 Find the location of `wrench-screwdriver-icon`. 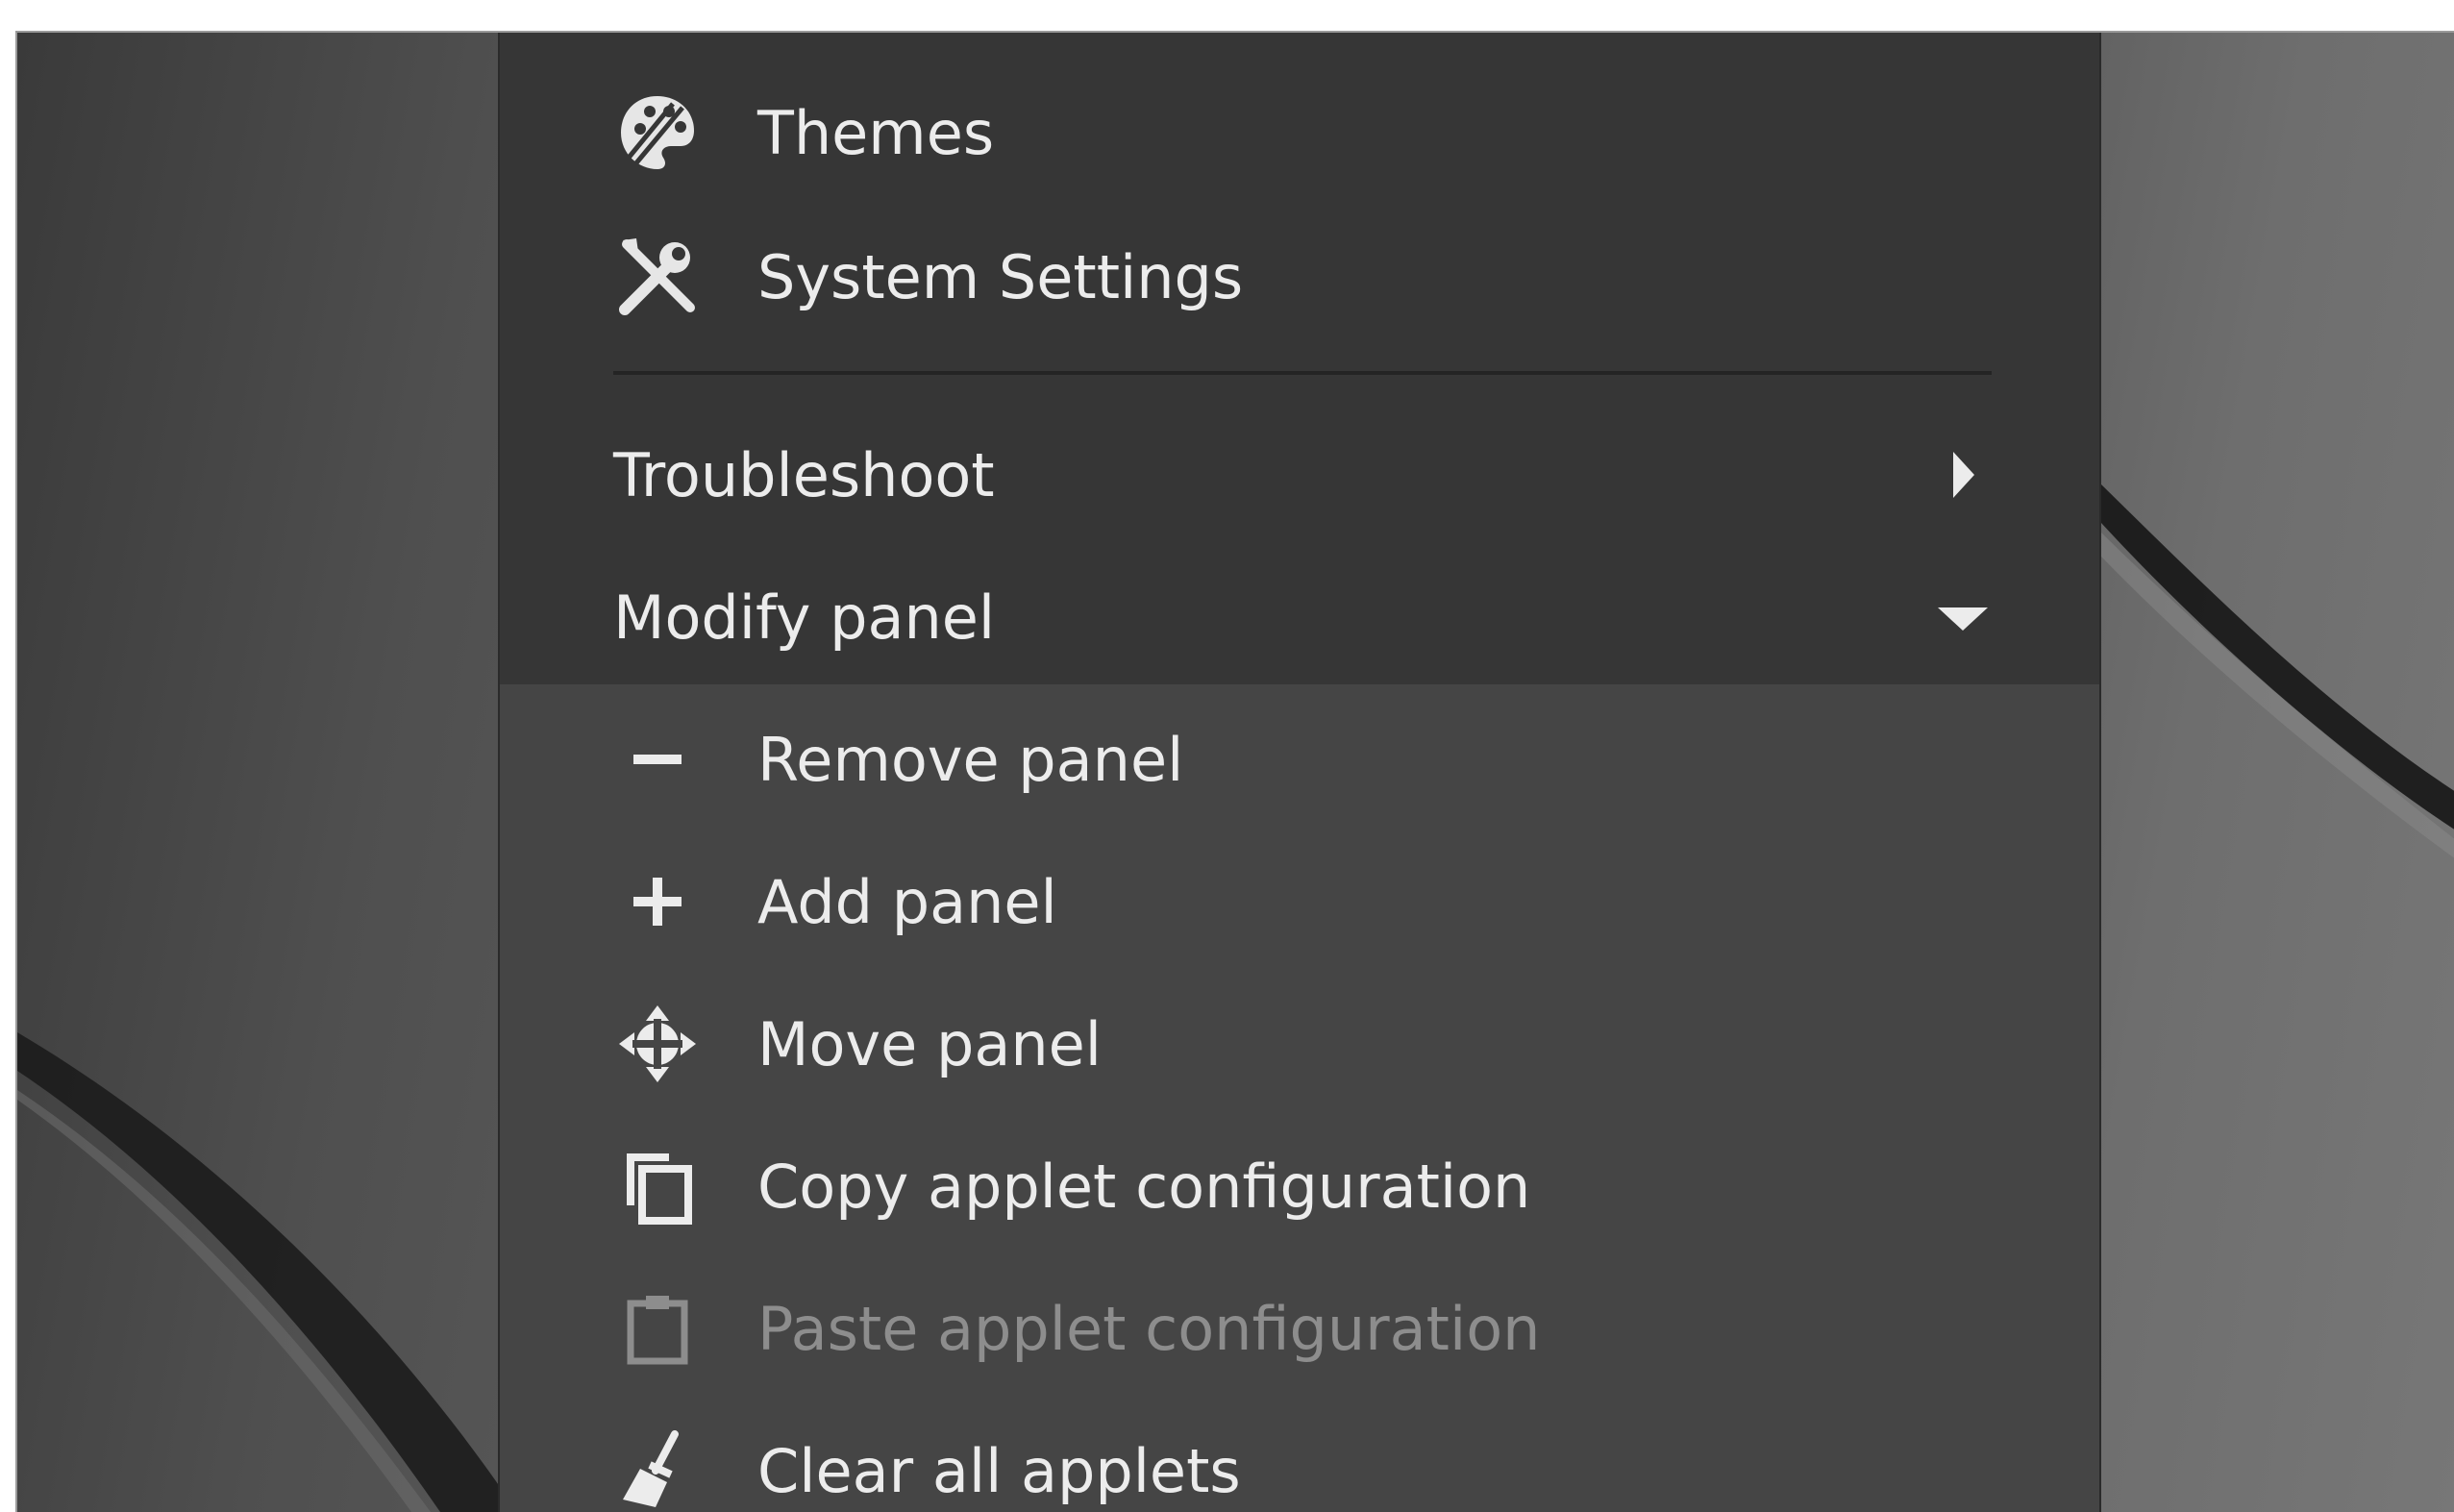

wrench-screwdriver-icon is located at coordinates (657, 277).